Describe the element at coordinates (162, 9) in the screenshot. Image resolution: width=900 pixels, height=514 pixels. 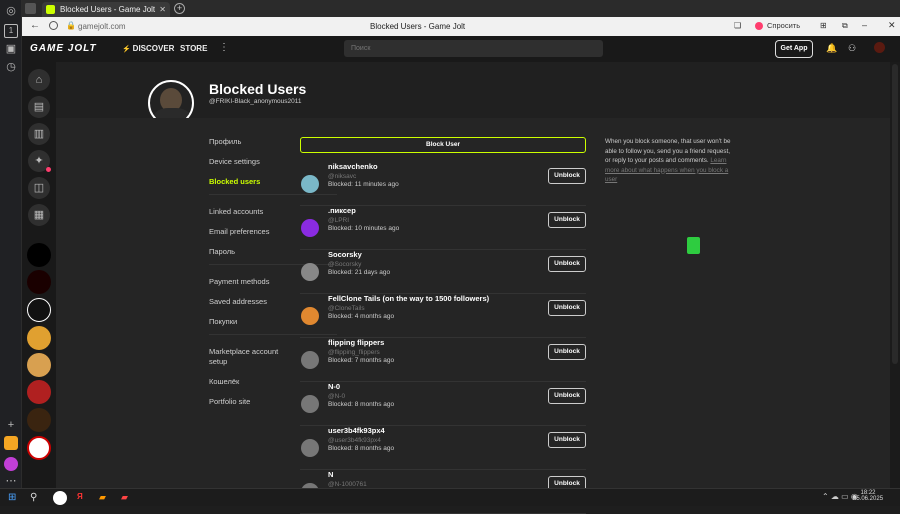
I see `close-icon: ✕` at that location.